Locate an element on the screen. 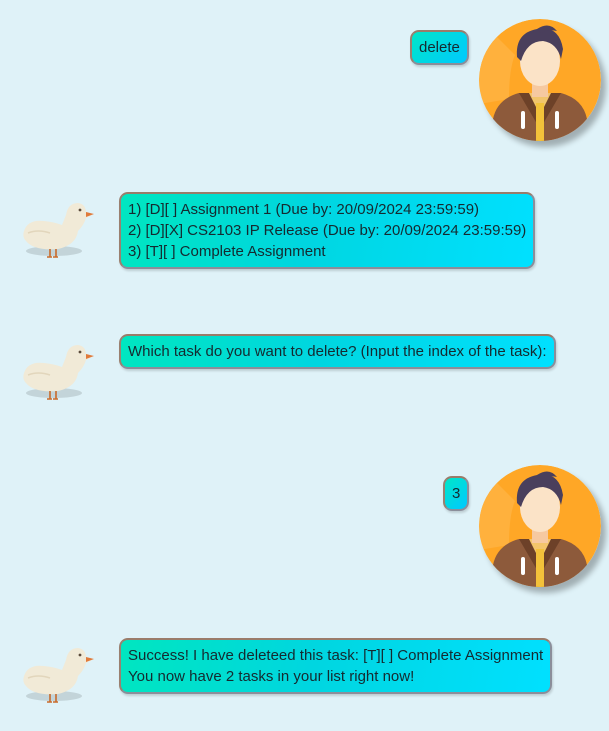 This screenshot has width=609, height=731. task-list-line: 3) [T][ ] Complete Assignment is located at coordinates (227, 251).